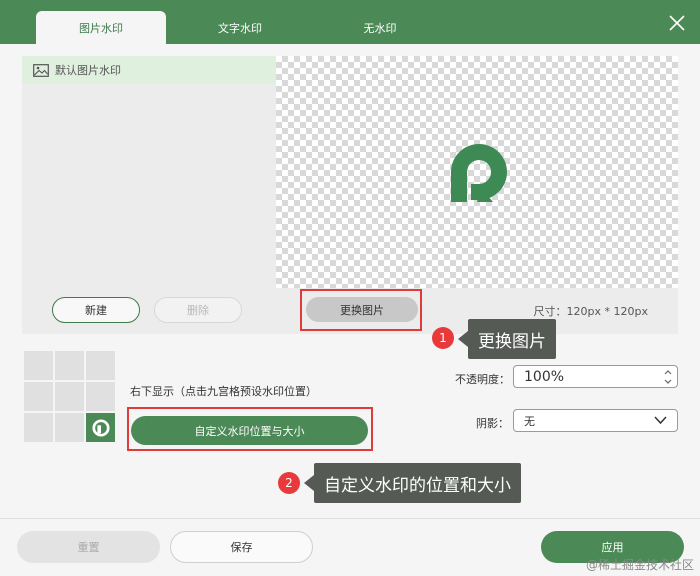  Describe the element at coordinates (241, 547) in the screenshot. I see `save-button: 保存` at that location.